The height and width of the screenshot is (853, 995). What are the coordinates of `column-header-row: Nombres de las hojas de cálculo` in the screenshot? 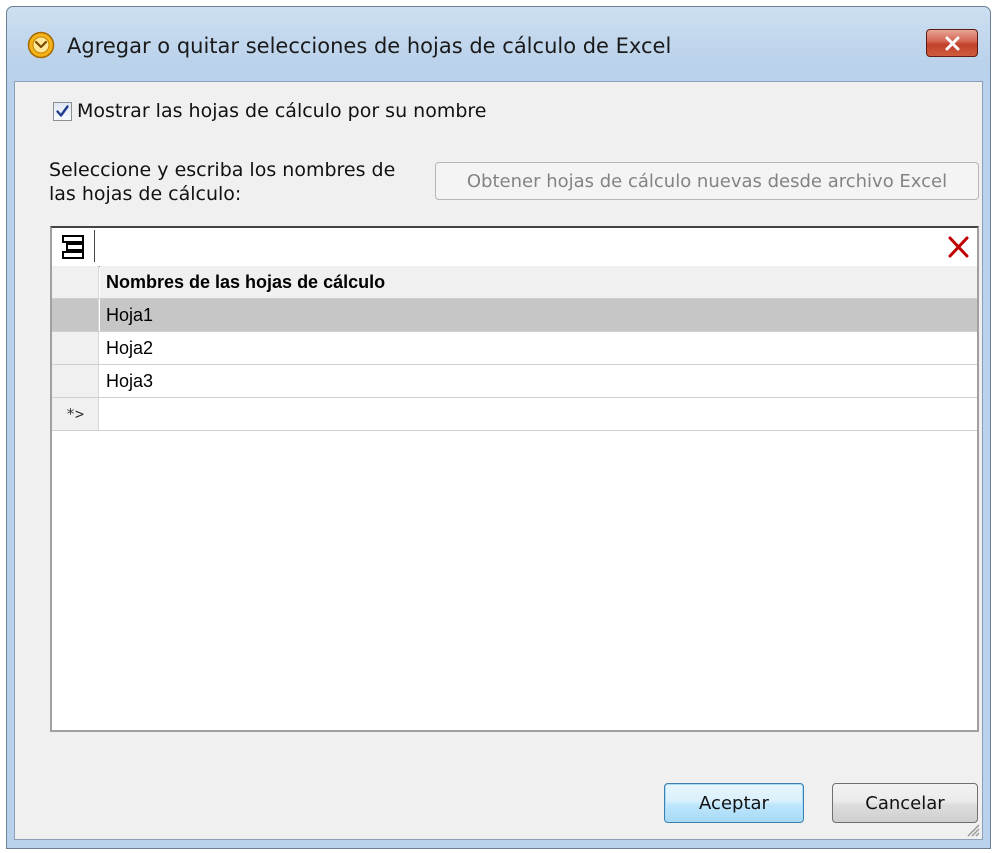 It's located at (514, 282).